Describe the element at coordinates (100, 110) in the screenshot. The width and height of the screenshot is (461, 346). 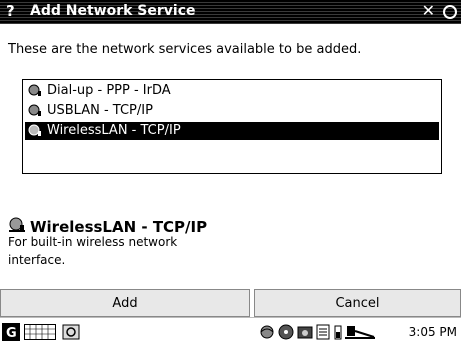
I see `list-item-label: USBLAN - TCP/IP` at that location.